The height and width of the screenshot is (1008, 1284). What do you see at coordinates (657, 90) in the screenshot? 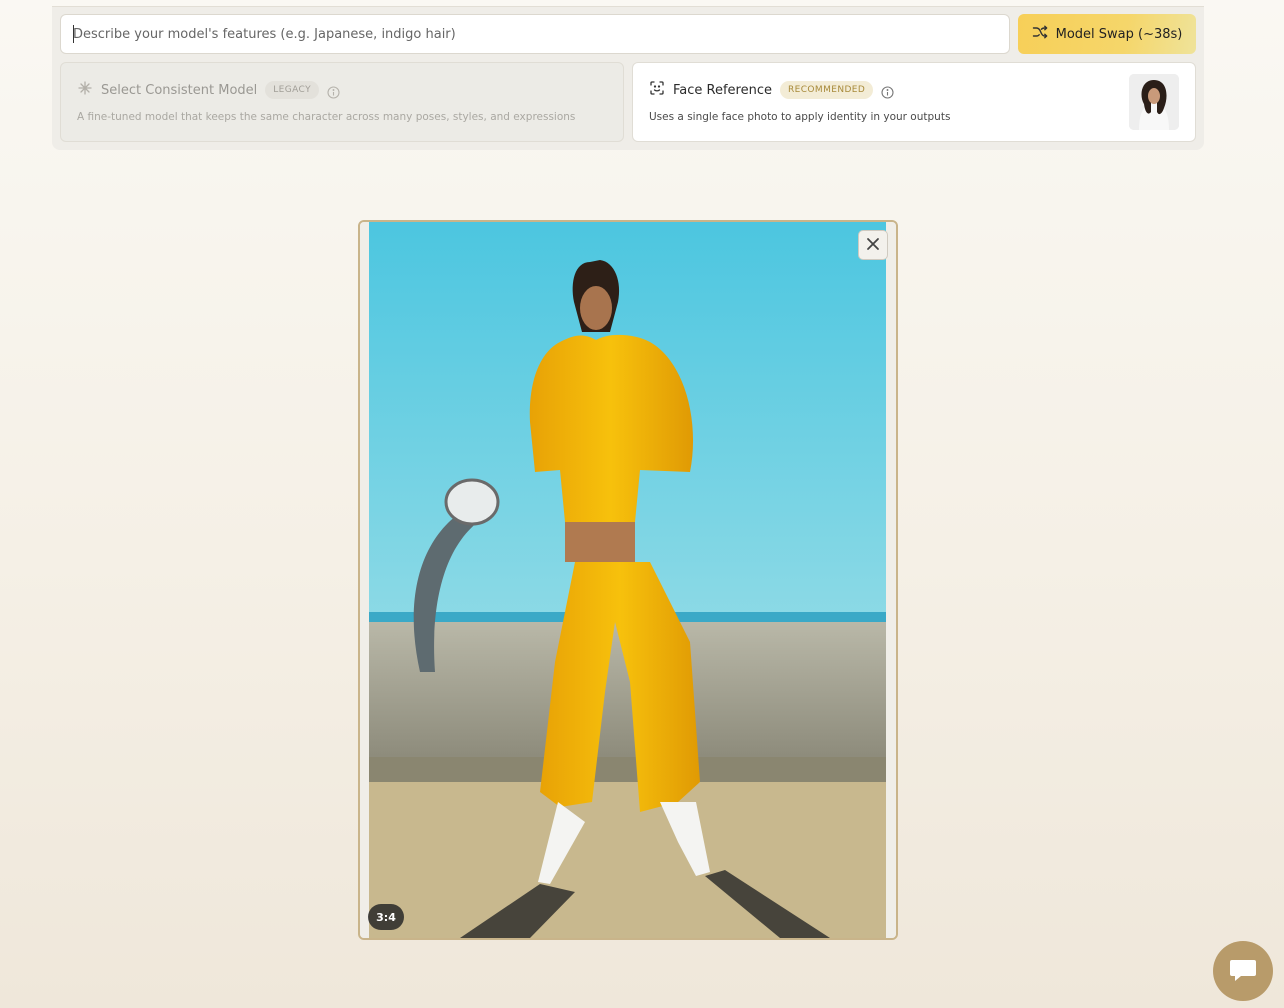
I see `face-scan-icon` at bounding box center [657, 90].